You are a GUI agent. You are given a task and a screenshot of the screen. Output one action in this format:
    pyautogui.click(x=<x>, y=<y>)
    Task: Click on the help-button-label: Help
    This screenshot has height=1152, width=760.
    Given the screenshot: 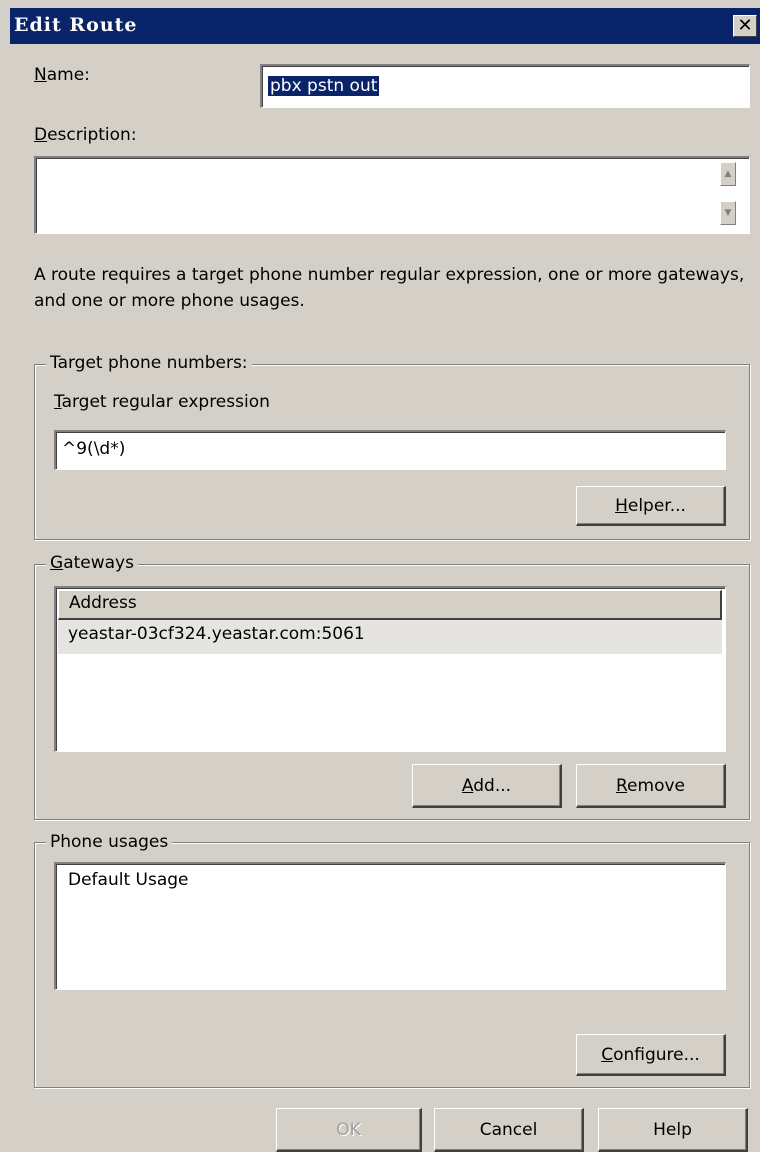 What is the action you would take?
    pyautogui.click(x=672, y=1129)
    